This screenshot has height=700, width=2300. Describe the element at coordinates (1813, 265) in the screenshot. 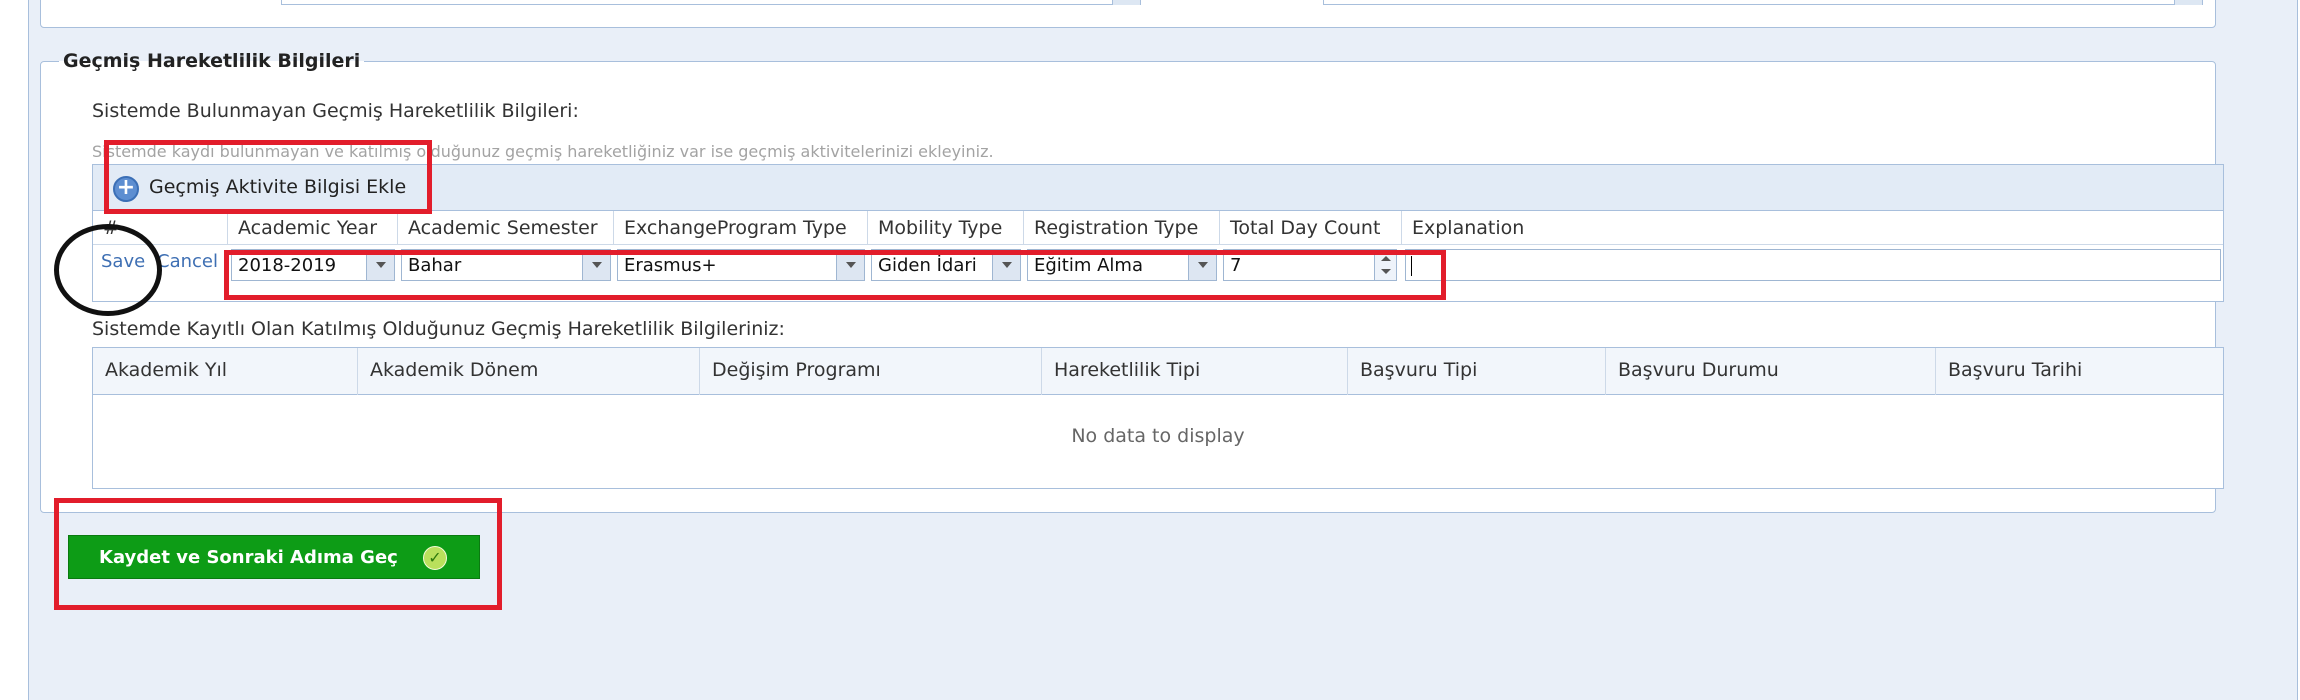

I see `explanation-input` at that location.